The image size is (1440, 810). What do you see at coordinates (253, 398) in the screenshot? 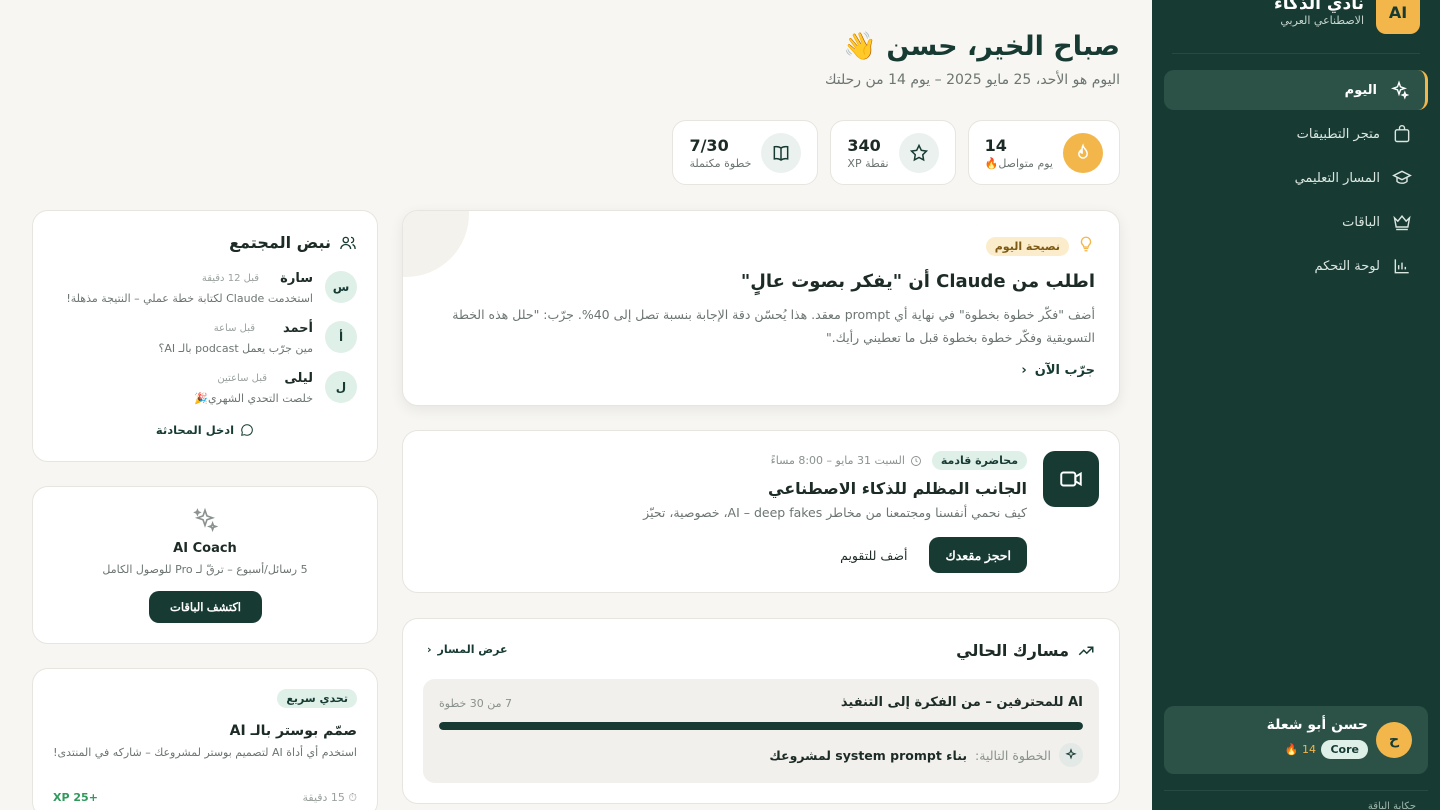
I see `post-text: خلصت التحدي الشهري🎉` at bounding box center [253, 398].